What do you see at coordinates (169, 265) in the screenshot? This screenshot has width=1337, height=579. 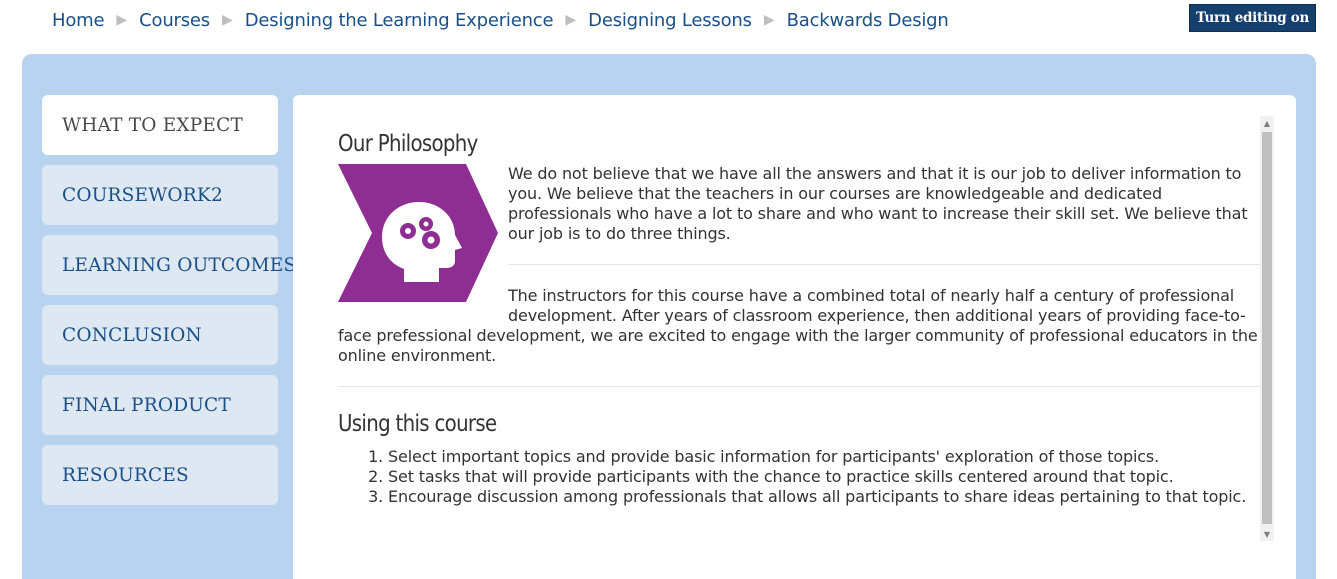 I see `nav-item-learning-outcomes: LEARNING OUTCOMES` at bounding box center [169, 265].